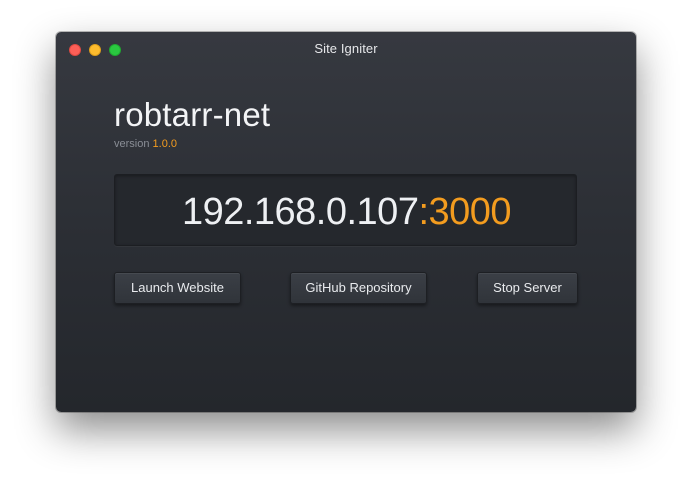 This screenshot has width=692, height=492. I want to click on window-title: Site Igniter, so click(346, 48).